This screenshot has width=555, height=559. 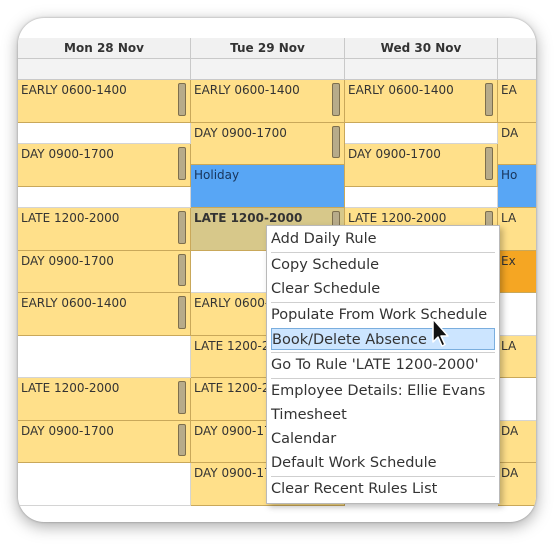 I want to click on menu-item-timesheet: Timesheet, so click(x=383, y=415).